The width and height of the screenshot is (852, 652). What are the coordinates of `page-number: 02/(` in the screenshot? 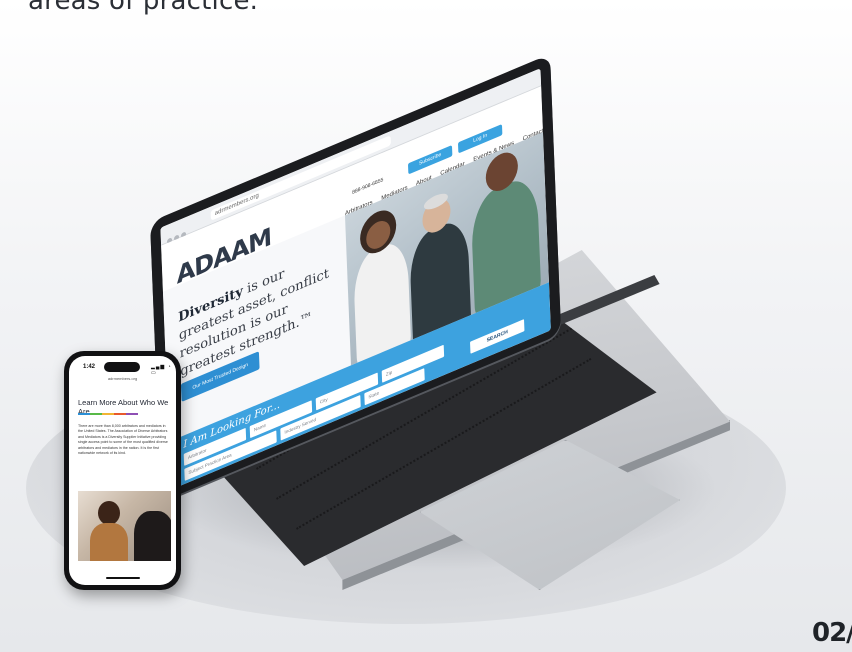 It's located at (832, 633).